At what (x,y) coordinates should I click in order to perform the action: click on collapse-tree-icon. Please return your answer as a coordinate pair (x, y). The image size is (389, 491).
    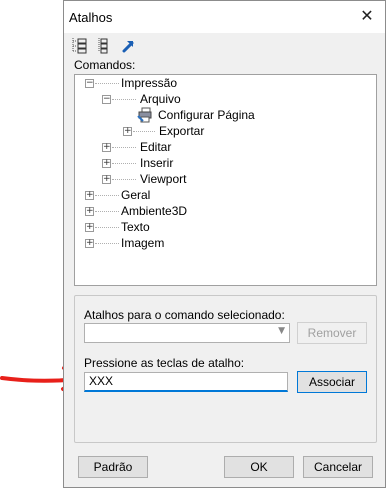
    Looking at the image, I should click on (103, 45).